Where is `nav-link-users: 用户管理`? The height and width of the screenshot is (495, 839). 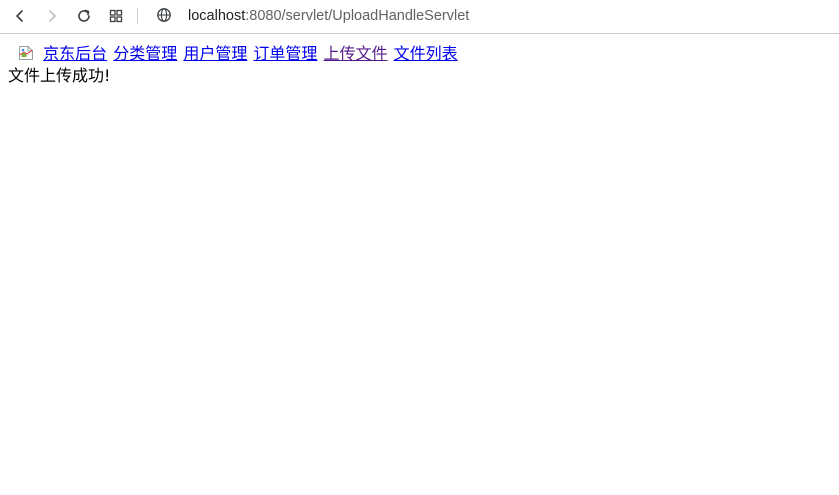
nav-link-users: 用户管理 is located at coordinates (215, 53).